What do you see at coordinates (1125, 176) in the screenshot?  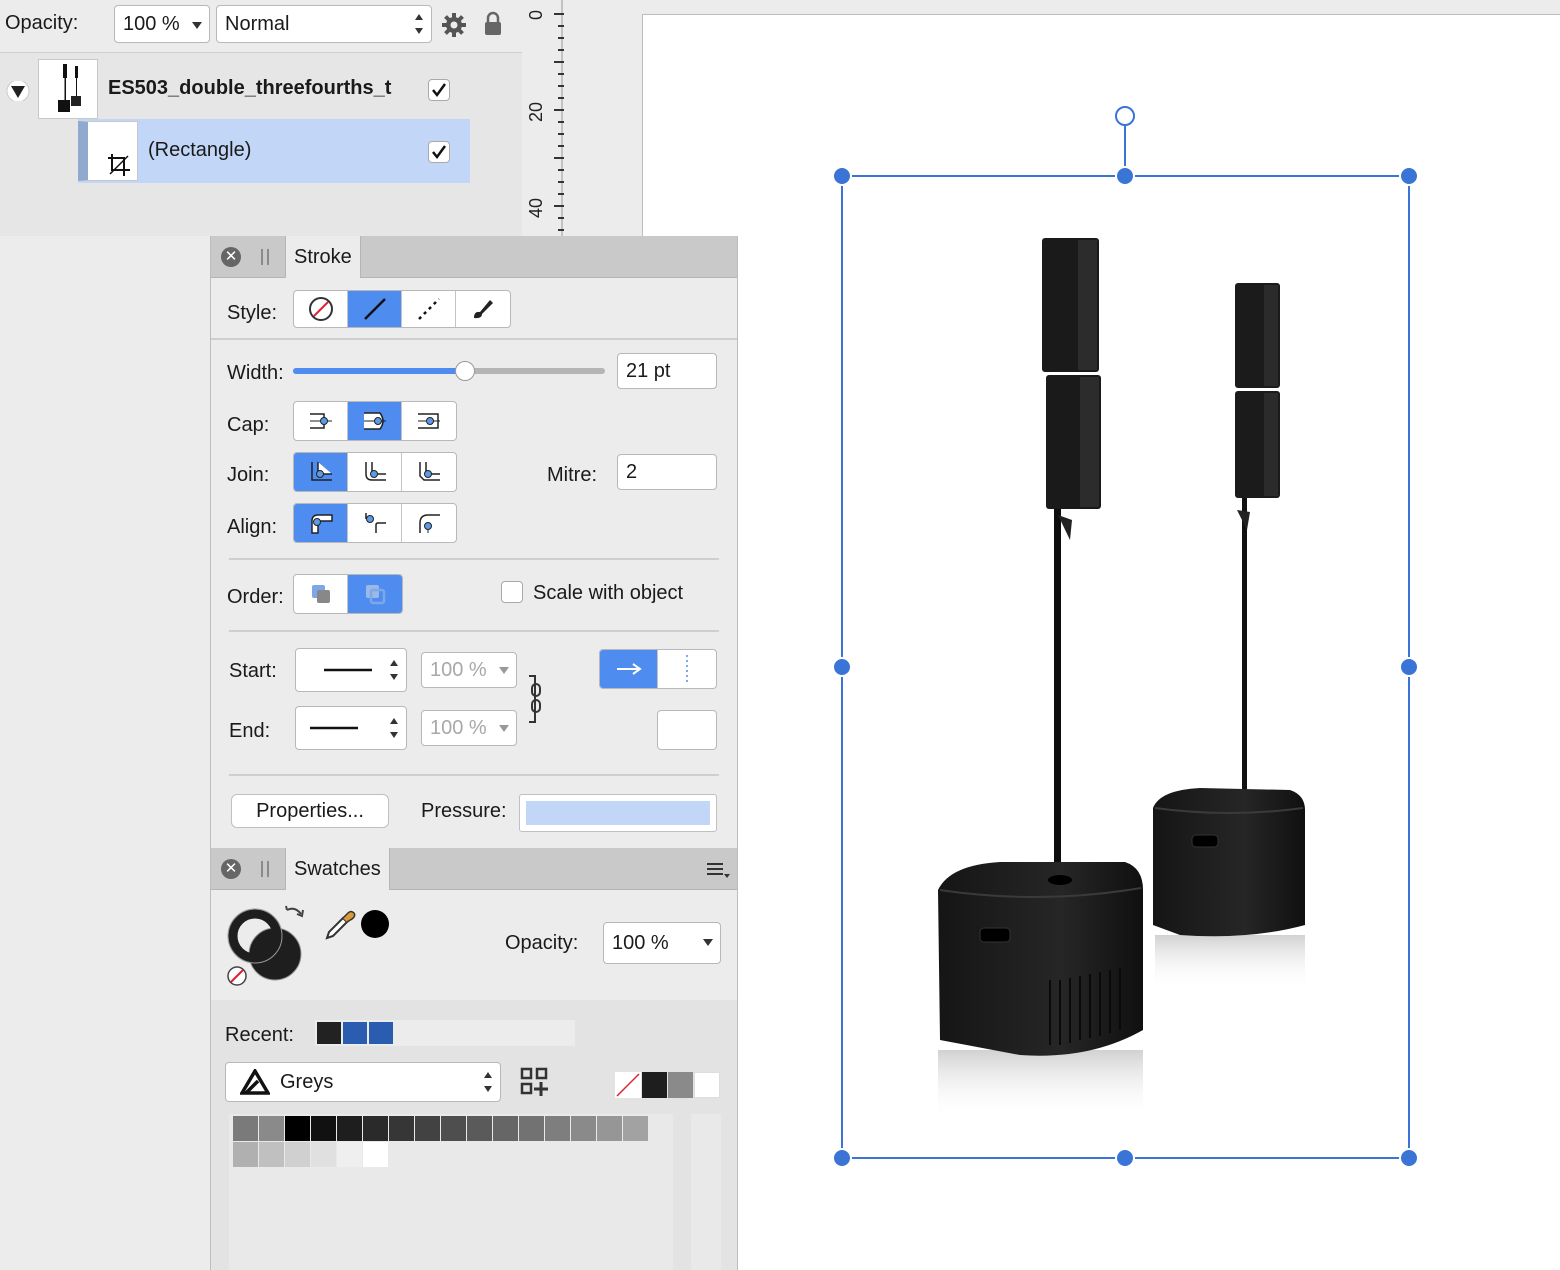 I see `resize-handle-top` at bounding box center [1125, 176].